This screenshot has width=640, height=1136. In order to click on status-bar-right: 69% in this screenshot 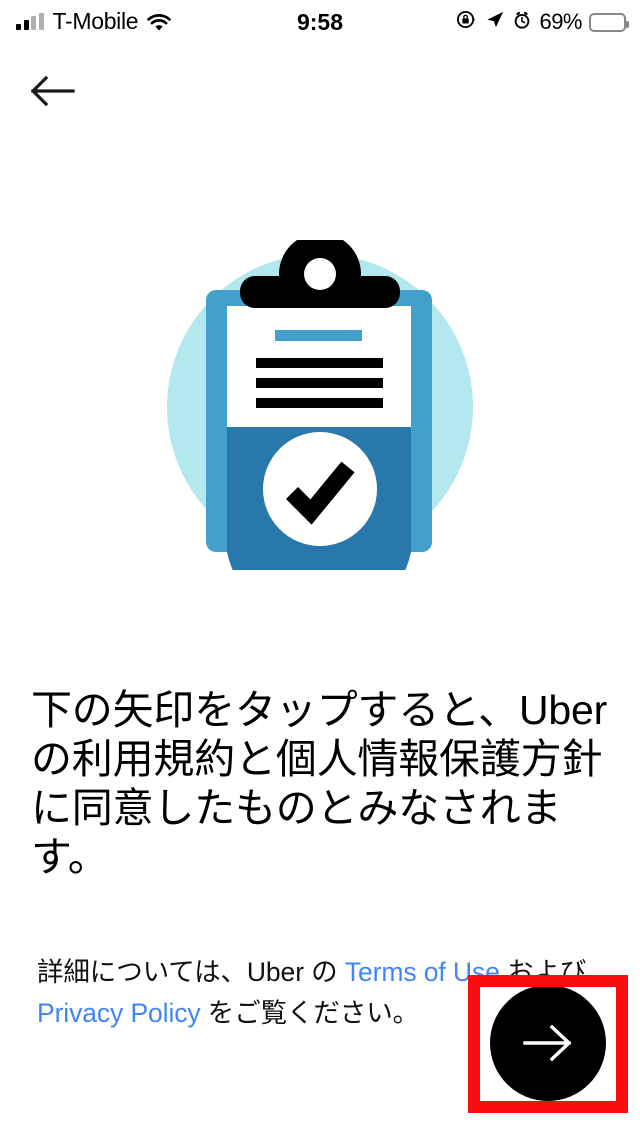, I will do `click(542, 22)`.